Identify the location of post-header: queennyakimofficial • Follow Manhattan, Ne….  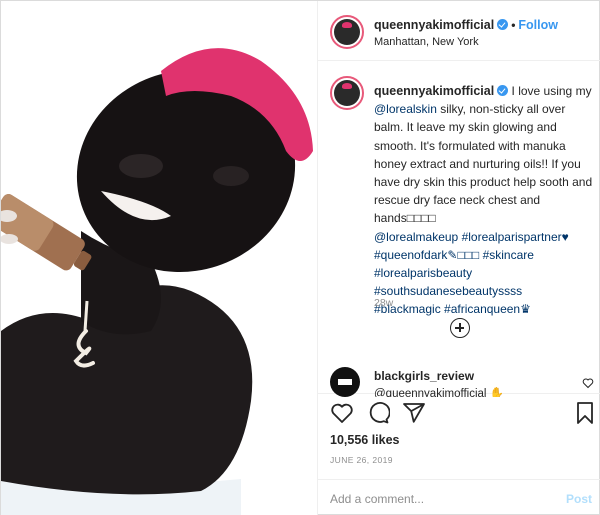
(459, 31).